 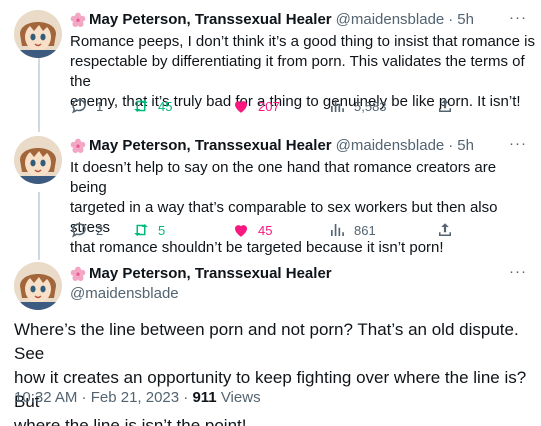 What do you see at coordinates (162, 230) in the screenshot?
I see `retweet-count: 5` at bounding box center [162, 230].